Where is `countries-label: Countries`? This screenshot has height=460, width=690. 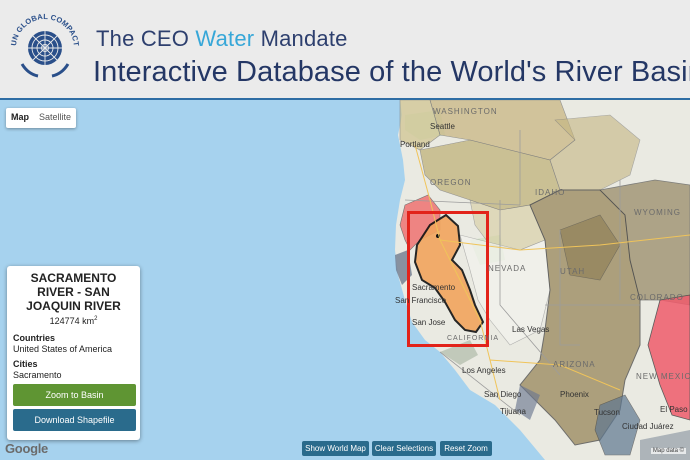
countries-label: Countries is located at coordinates (34, 338).